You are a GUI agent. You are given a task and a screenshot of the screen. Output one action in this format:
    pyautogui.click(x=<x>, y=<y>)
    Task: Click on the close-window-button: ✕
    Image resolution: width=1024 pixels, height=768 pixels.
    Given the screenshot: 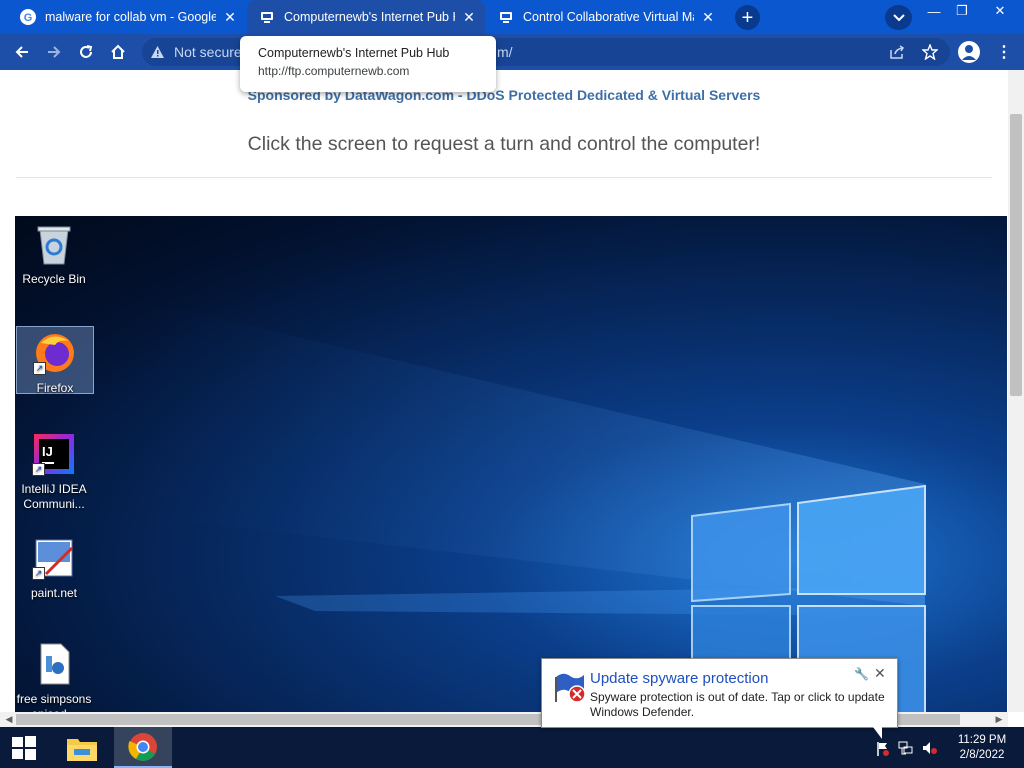 What is the action you would take?
    pyautogui.click(x=1000, y=11)
    